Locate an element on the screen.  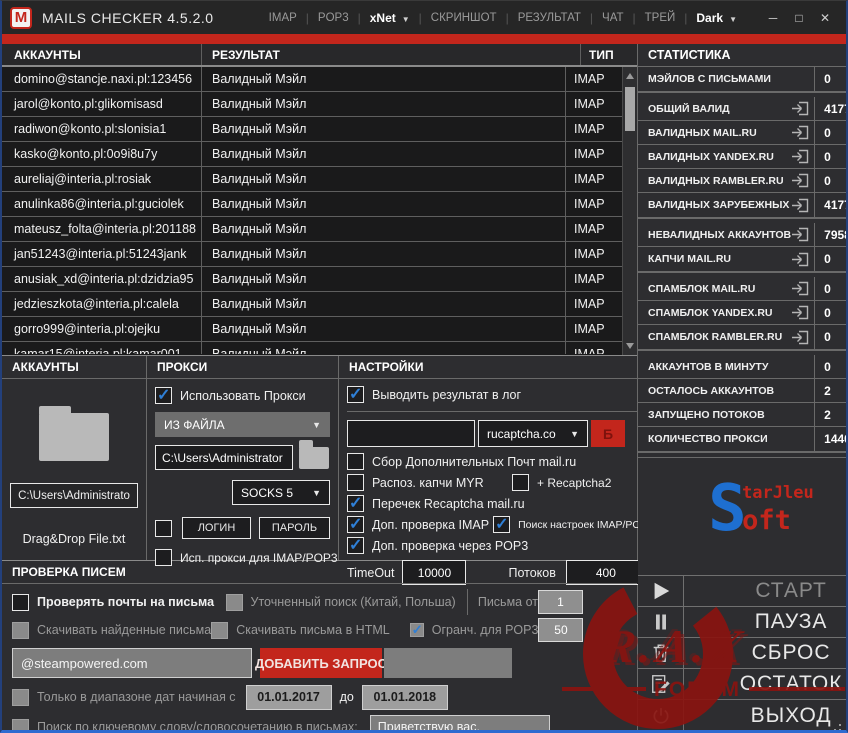
keyword-checkbox is located at coordinates (20, 724).